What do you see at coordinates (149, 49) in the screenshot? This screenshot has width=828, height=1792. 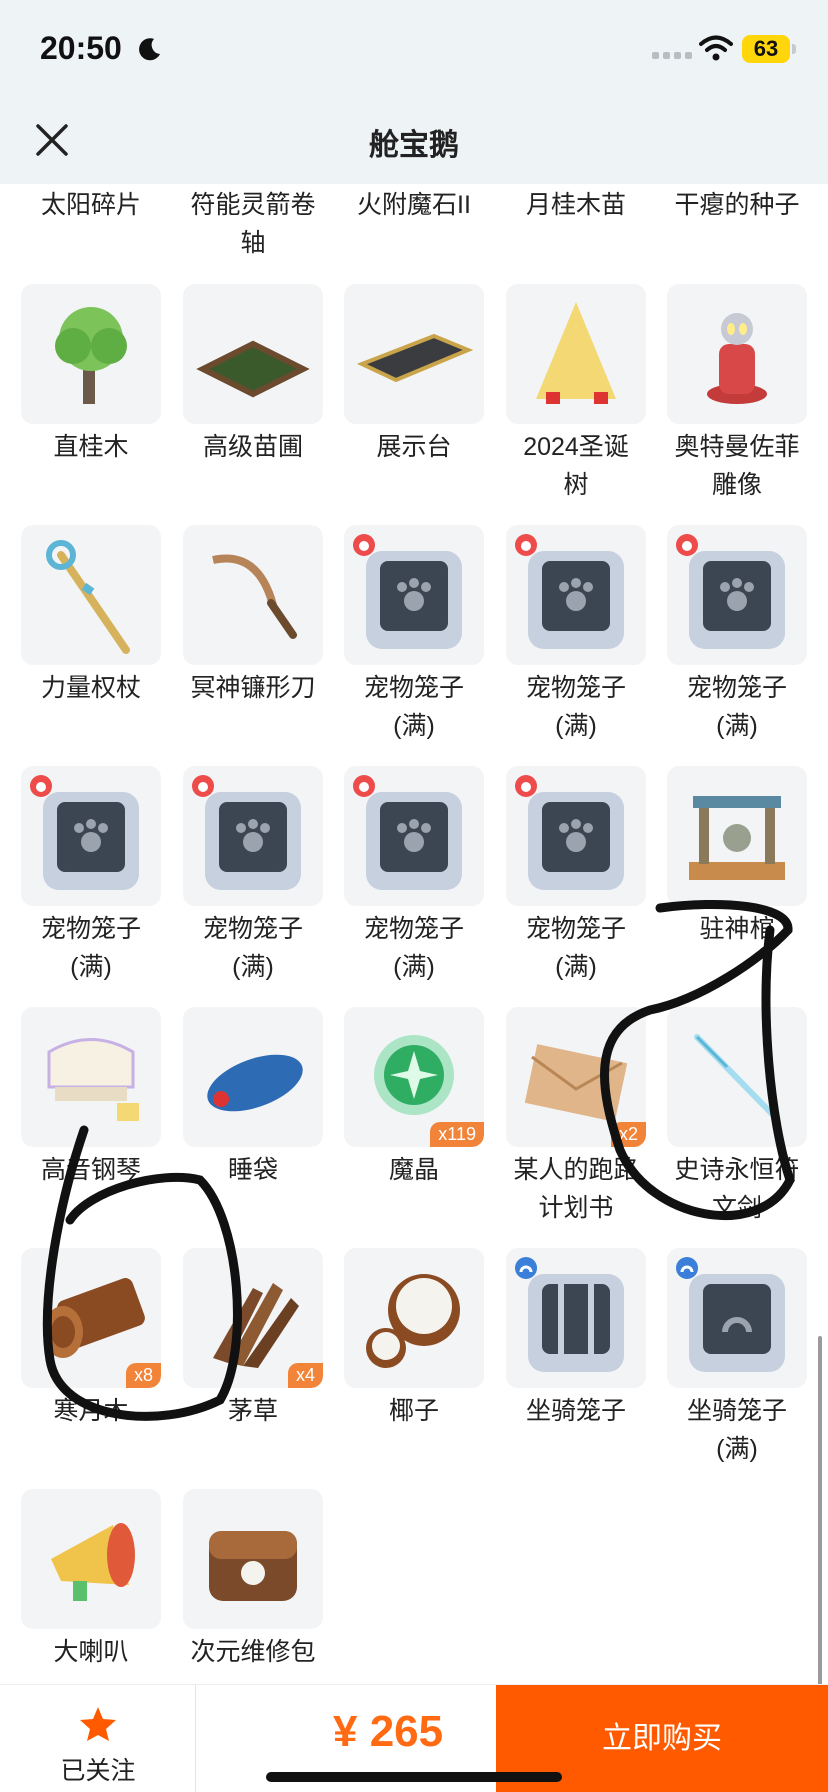 I see `moon-icon` at bounding box center [149, 49].